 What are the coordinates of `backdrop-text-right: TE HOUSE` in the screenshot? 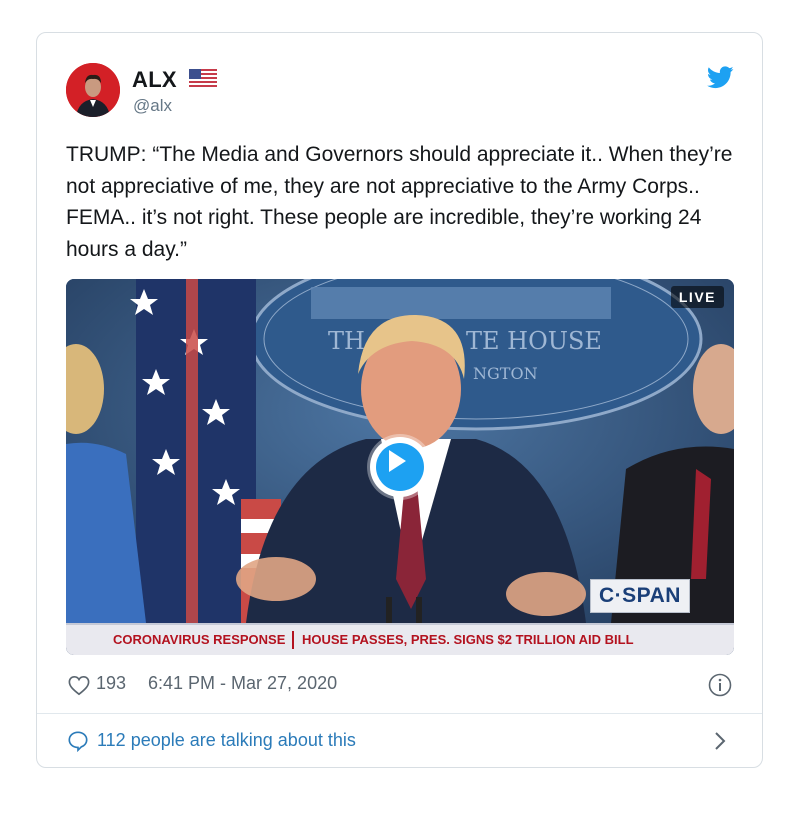 It's located at (534, 341).